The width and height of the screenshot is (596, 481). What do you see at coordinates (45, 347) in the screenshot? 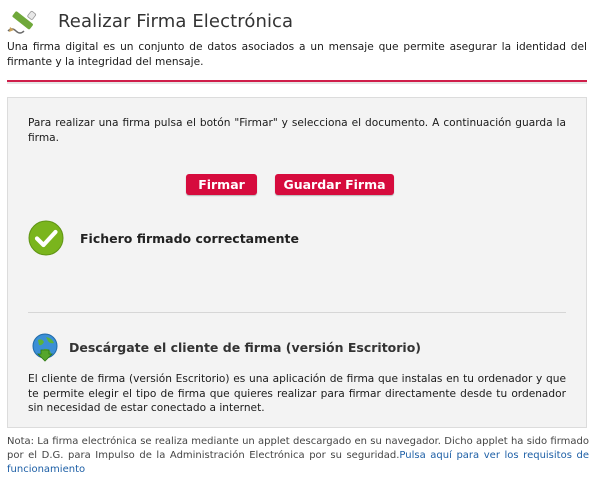
I see `globe-download-icon` at bounding box center [45, 347].